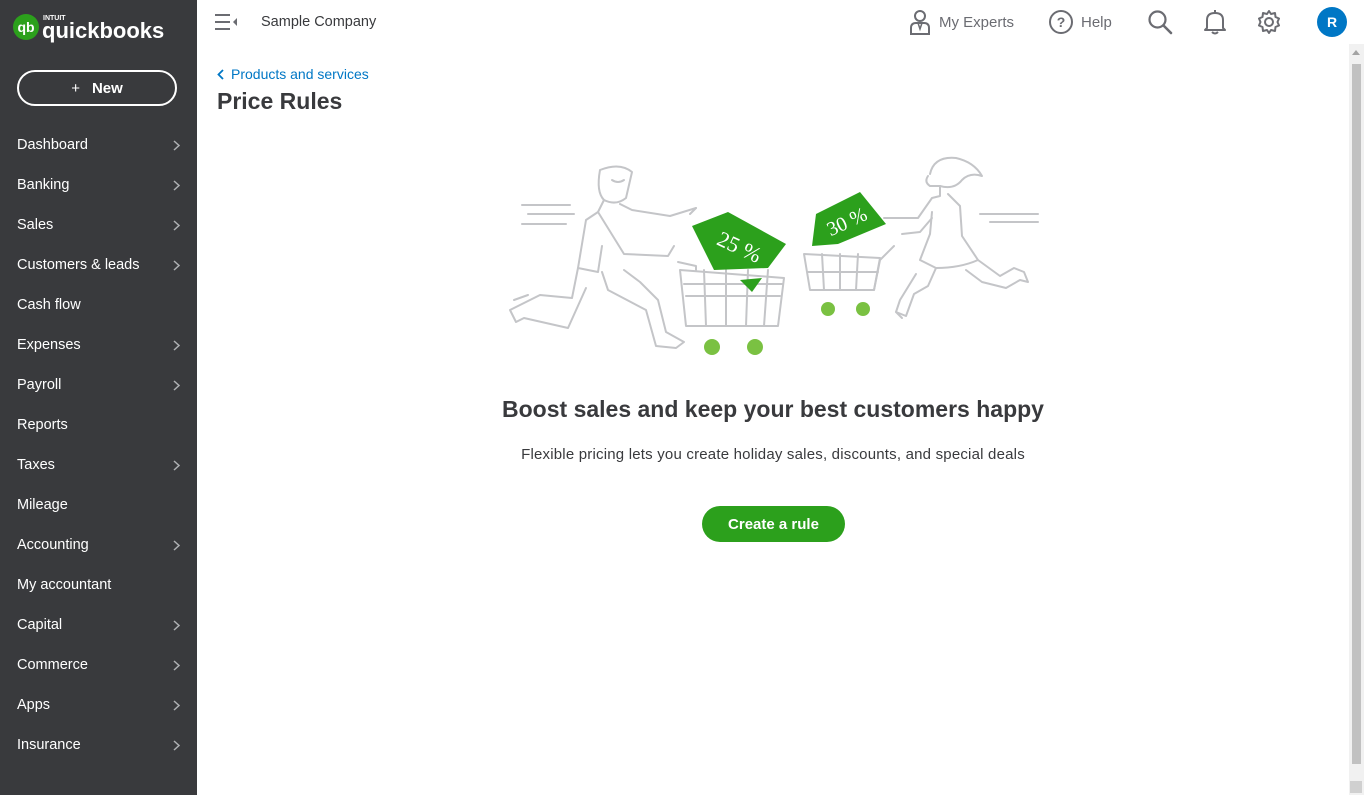  What do you see at coordinates (300, 74) in the screenshot?
I see `breadcrumb-label: Products and services` at bounding box center [300, 74].